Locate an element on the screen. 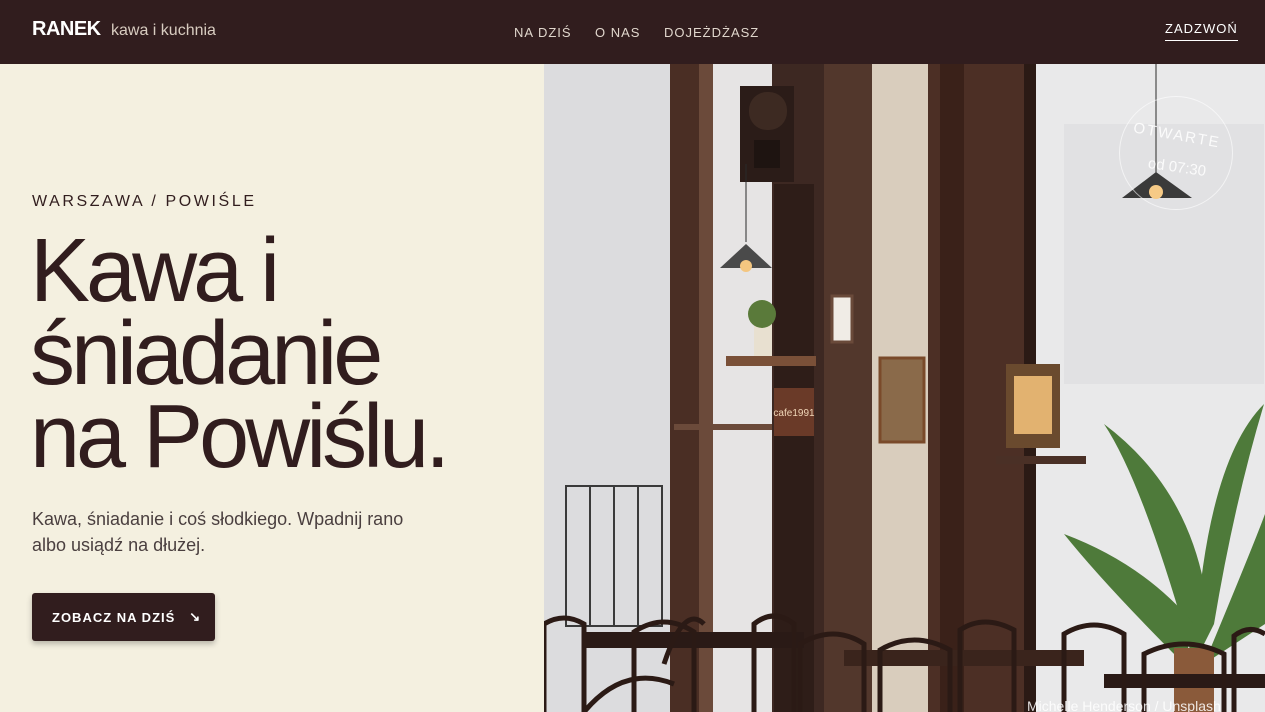 The width and height of the screenshot is (1265, 712). nav-link-o-nas: O NAS is located at coordinates (617, 32).